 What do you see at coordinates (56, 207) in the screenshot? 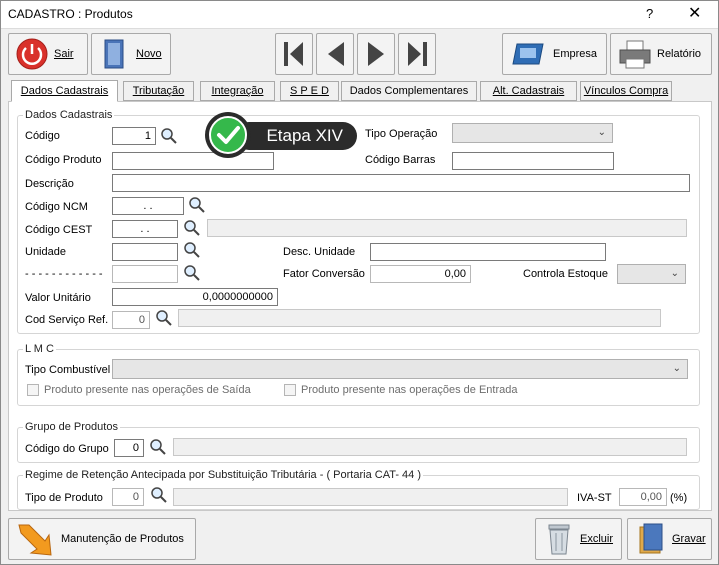
I see `ncm-label: Código NCM` at bounding box center [56, 207].